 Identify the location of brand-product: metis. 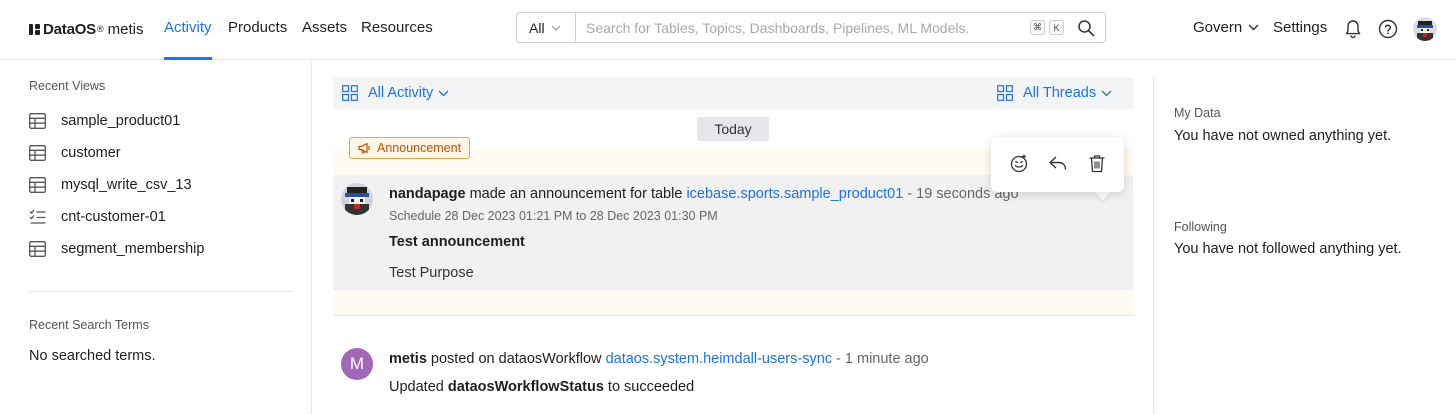
(125, 29).